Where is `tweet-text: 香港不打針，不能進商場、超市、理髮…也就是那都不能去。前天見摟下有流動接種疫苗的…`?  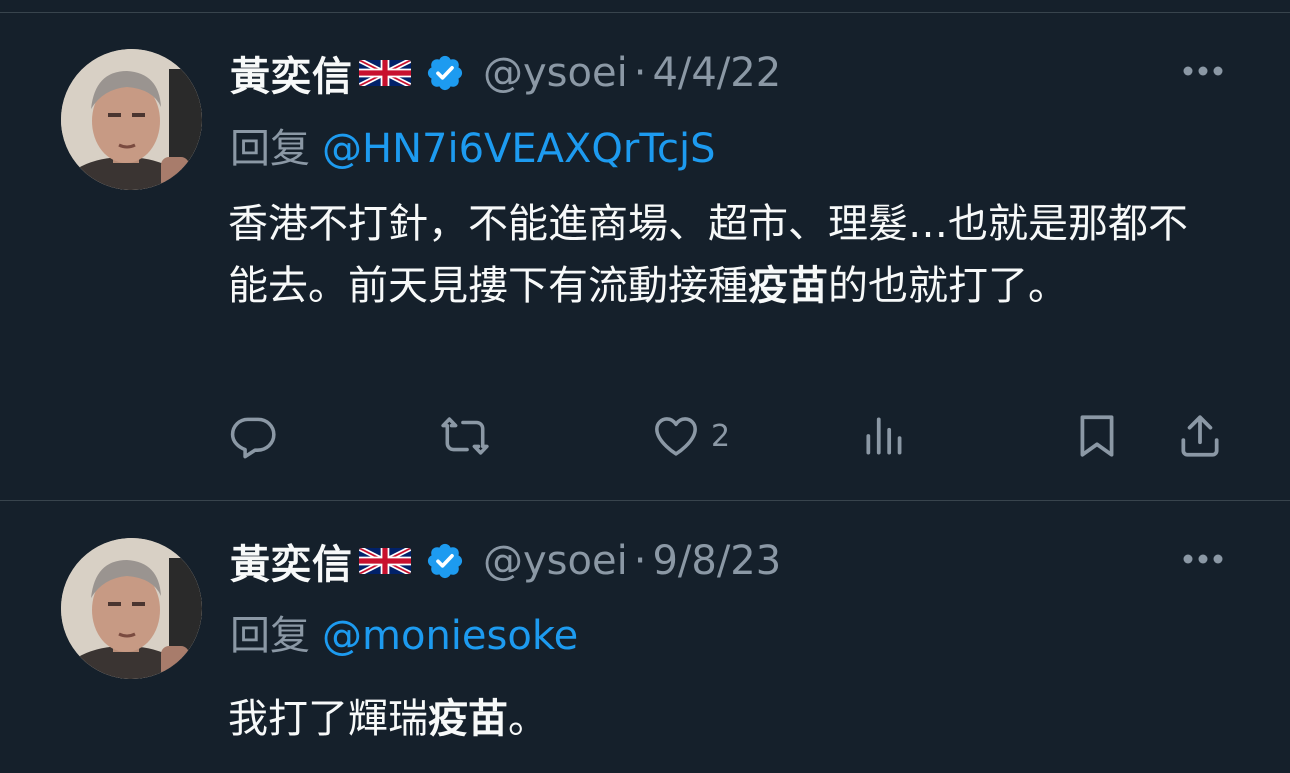
tweet-text: 香港不打針，不能進商場、超市、理髮…也就是那都不能去。前天見摟下有流動接種疫苗的… is located at coordinates (723, 255).